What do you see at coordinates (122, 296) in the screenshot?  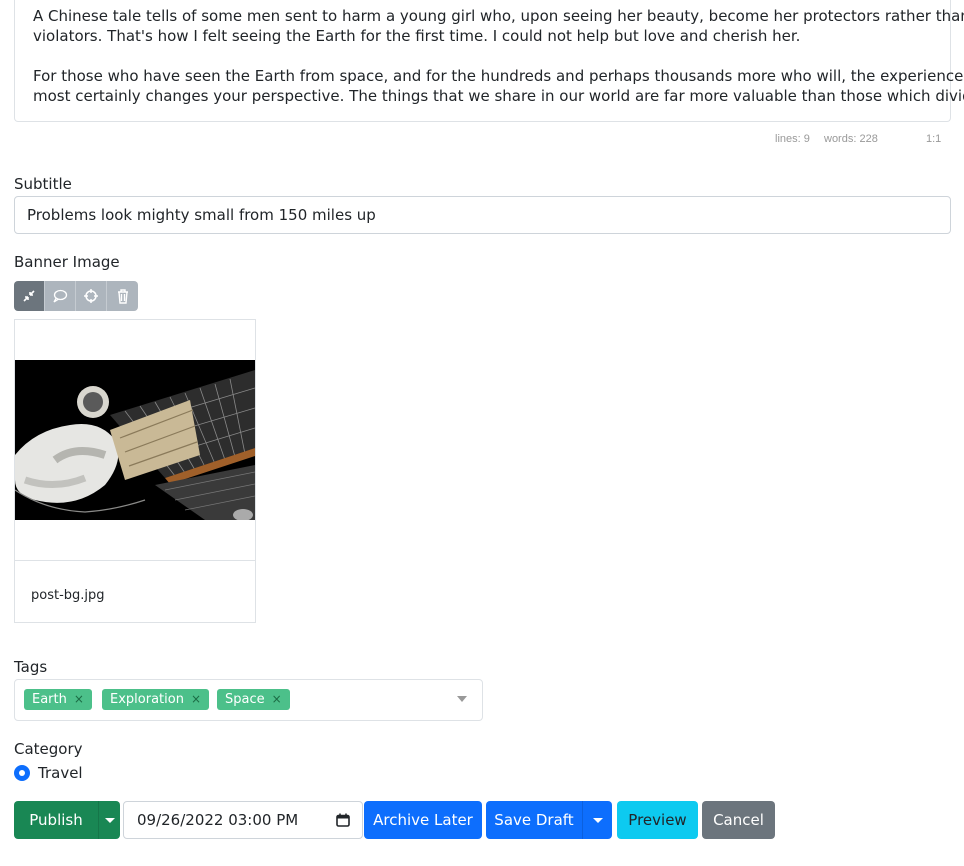 I see `trash-icon` at bounding box center [122, 296].